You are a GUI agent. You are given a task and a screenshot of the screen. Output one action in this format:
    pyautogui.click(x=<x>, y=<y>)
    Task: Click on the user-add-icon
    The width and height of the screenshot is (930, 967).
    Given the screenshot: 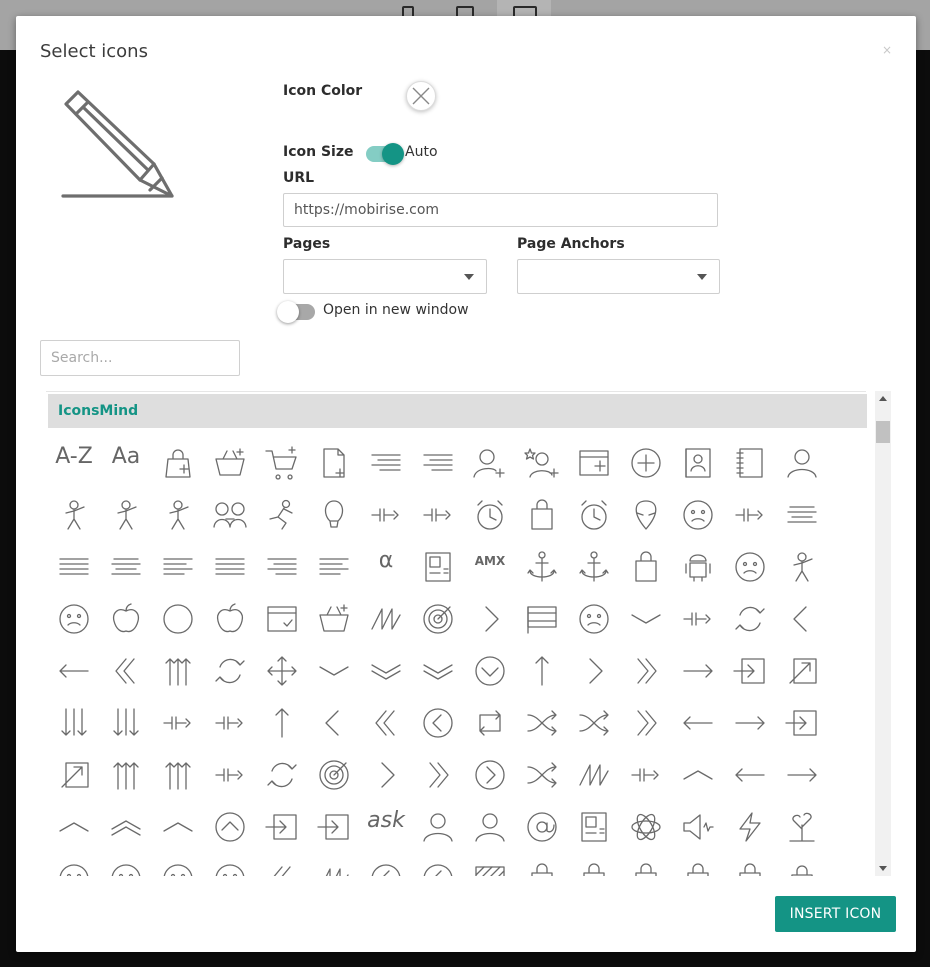 What is the action you would take?
    pyautogui.click(x=490, y=463)
    